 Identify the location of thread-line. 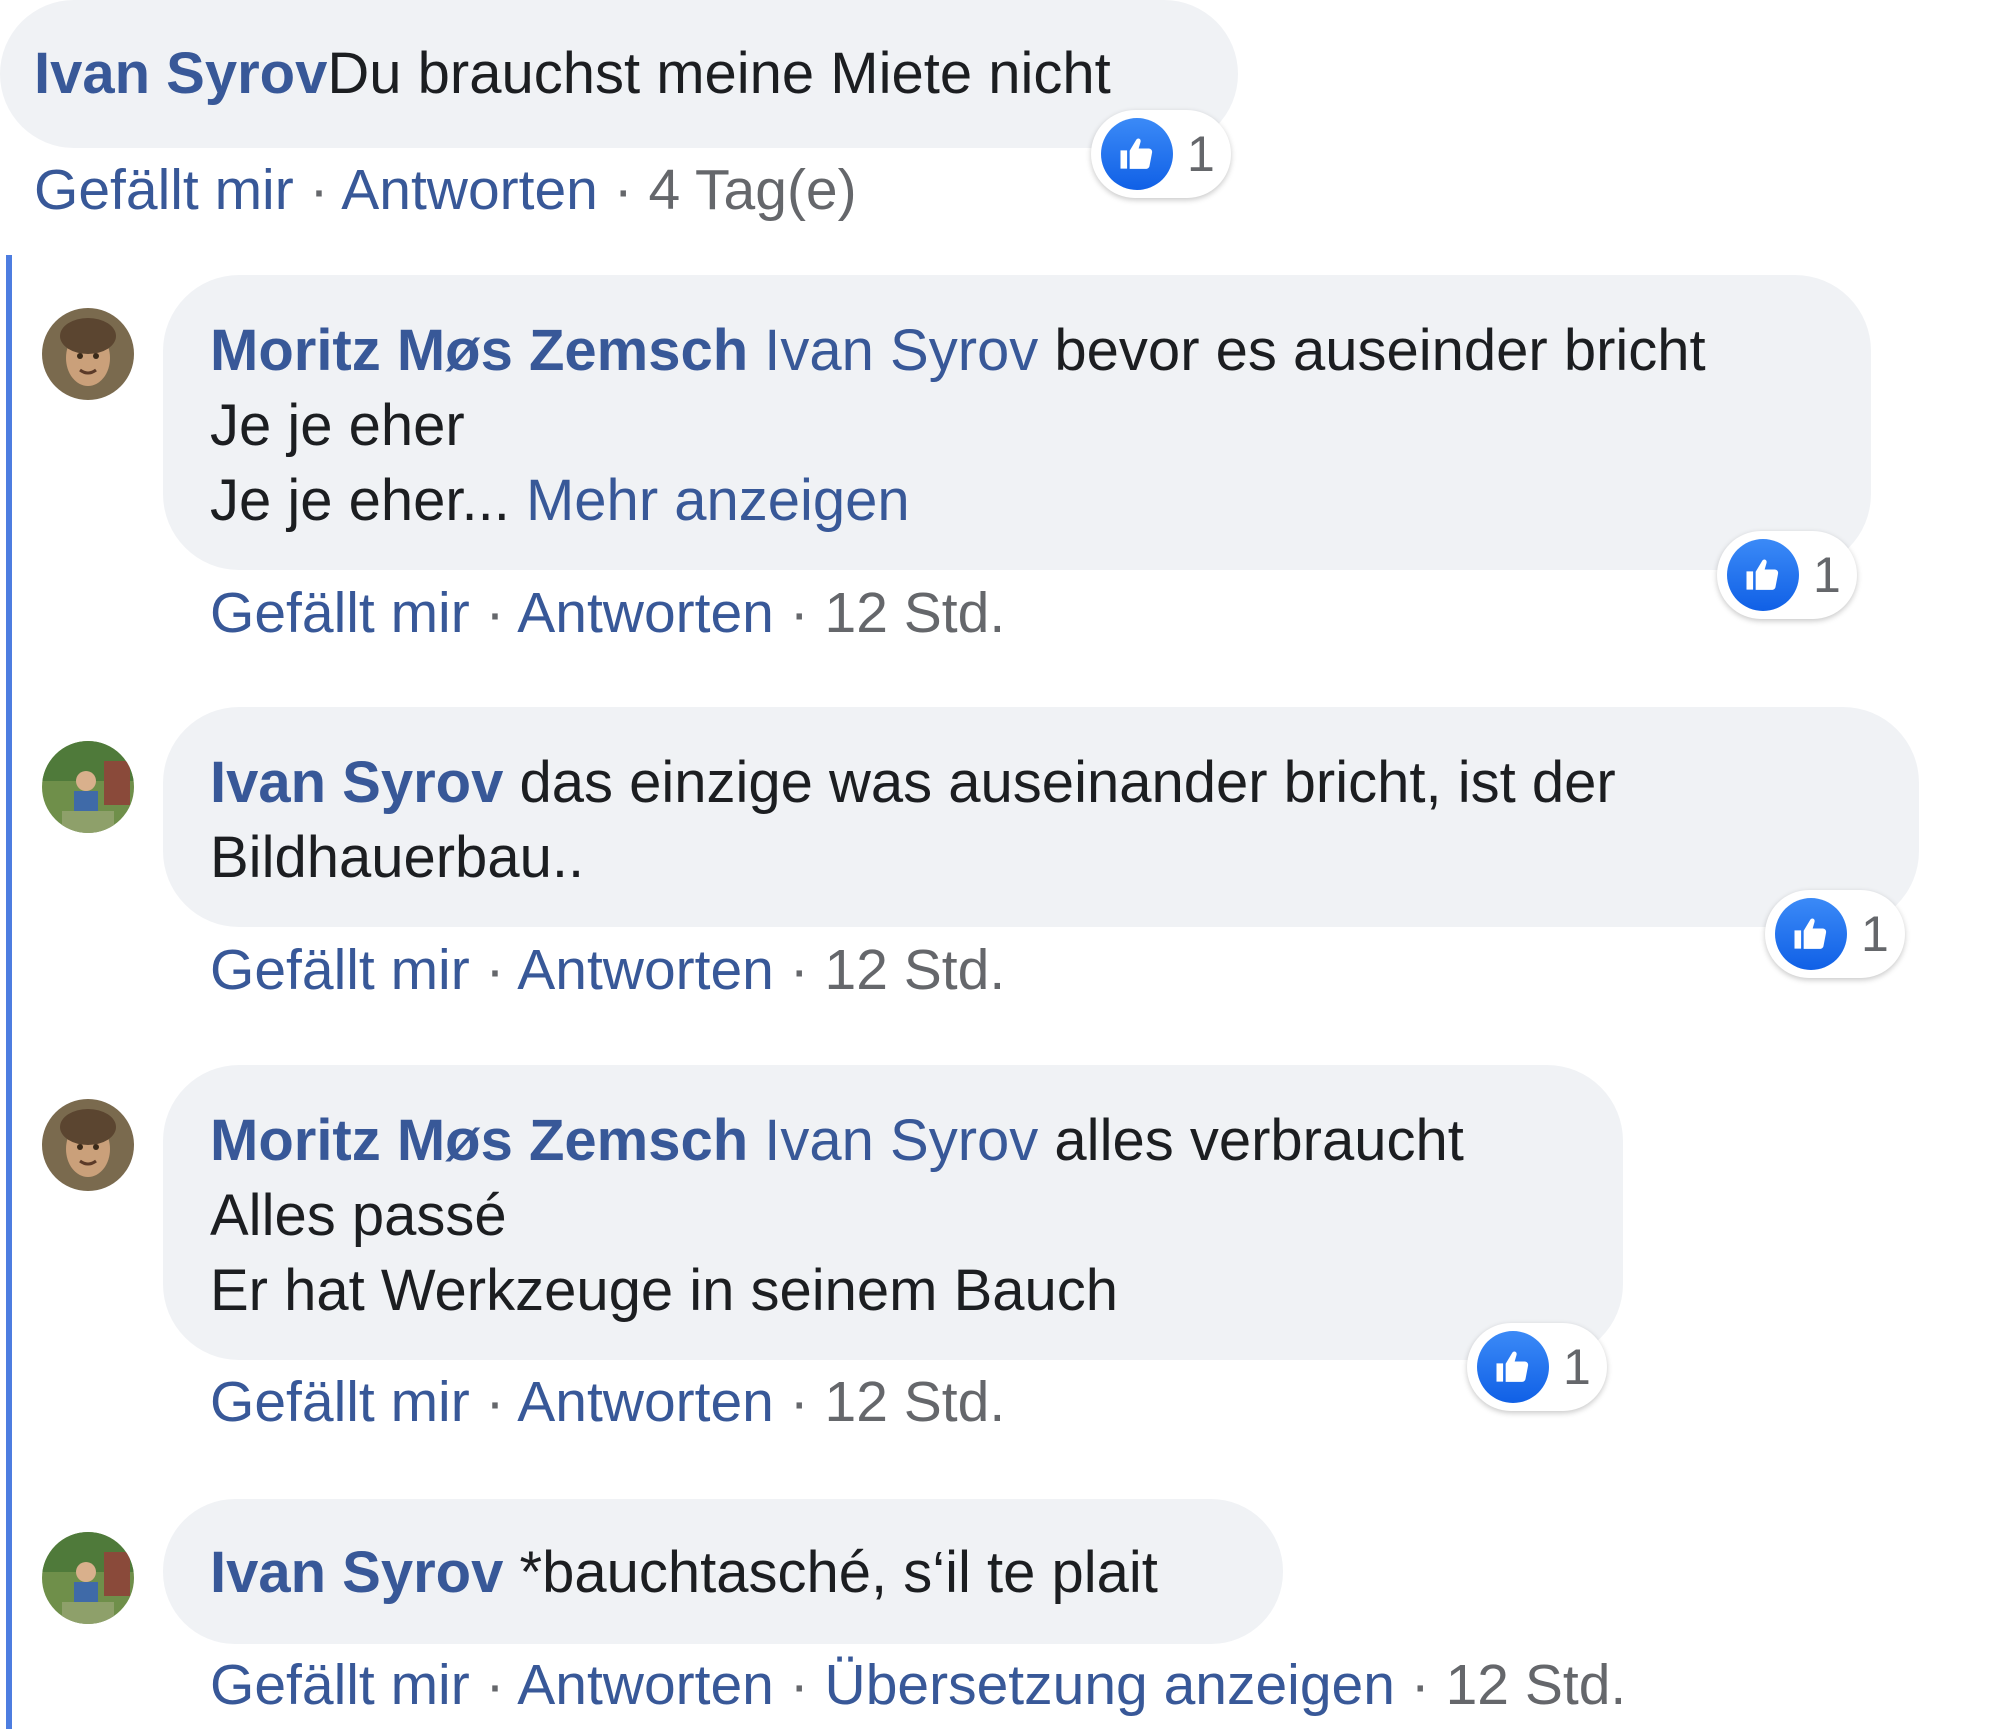
(9, 992).